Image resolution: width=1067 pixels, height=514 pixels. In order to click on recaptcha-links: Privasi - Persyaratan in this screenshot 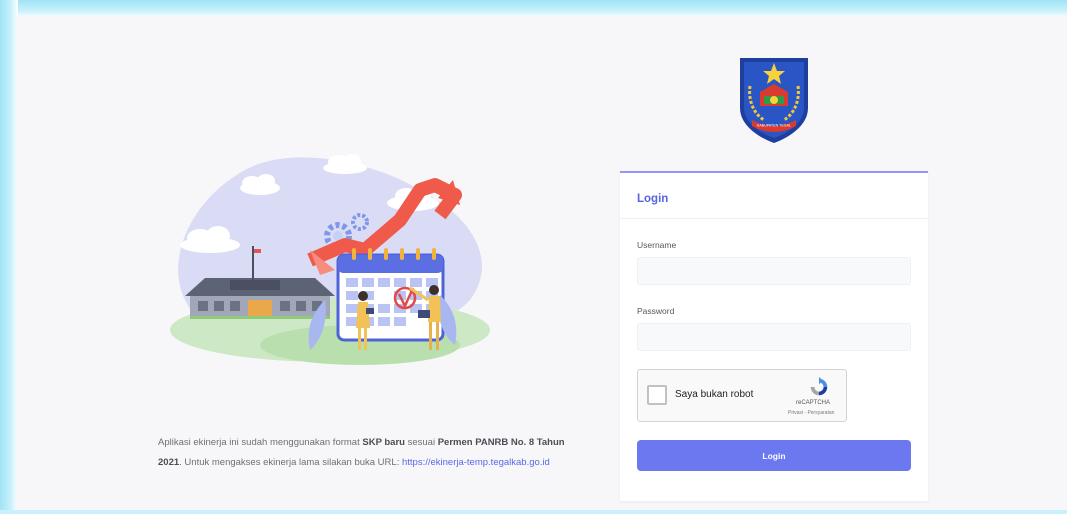, I will do `click(811, 413)`.